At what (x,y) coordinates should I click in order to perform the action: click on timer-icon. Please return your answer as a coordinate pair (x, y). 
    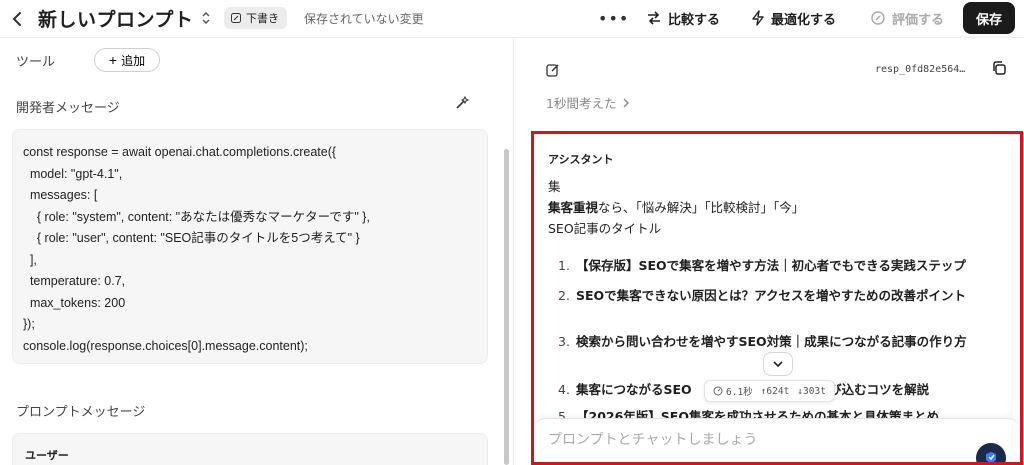
    Looking at the image, I should click on (718, 391).